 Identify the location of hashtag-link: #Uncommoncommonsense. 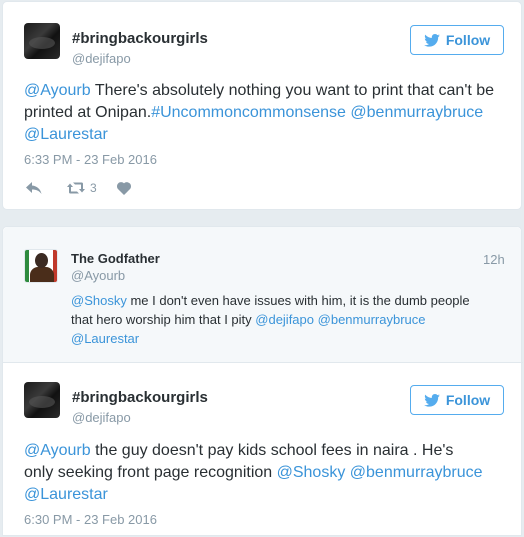
(248, 112).